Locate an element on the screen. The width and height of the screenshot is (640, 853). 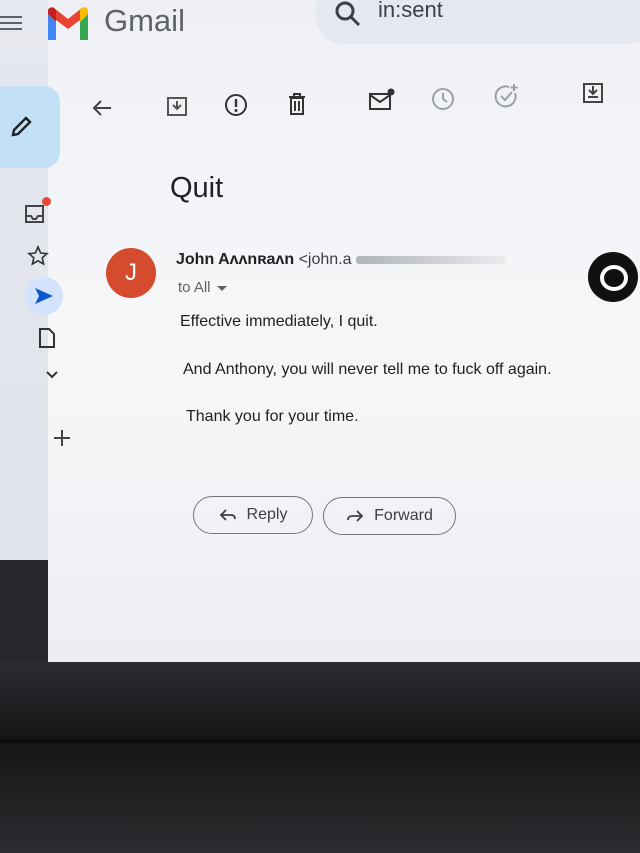
reply-button: Reply is located at coordinates (253, 515).